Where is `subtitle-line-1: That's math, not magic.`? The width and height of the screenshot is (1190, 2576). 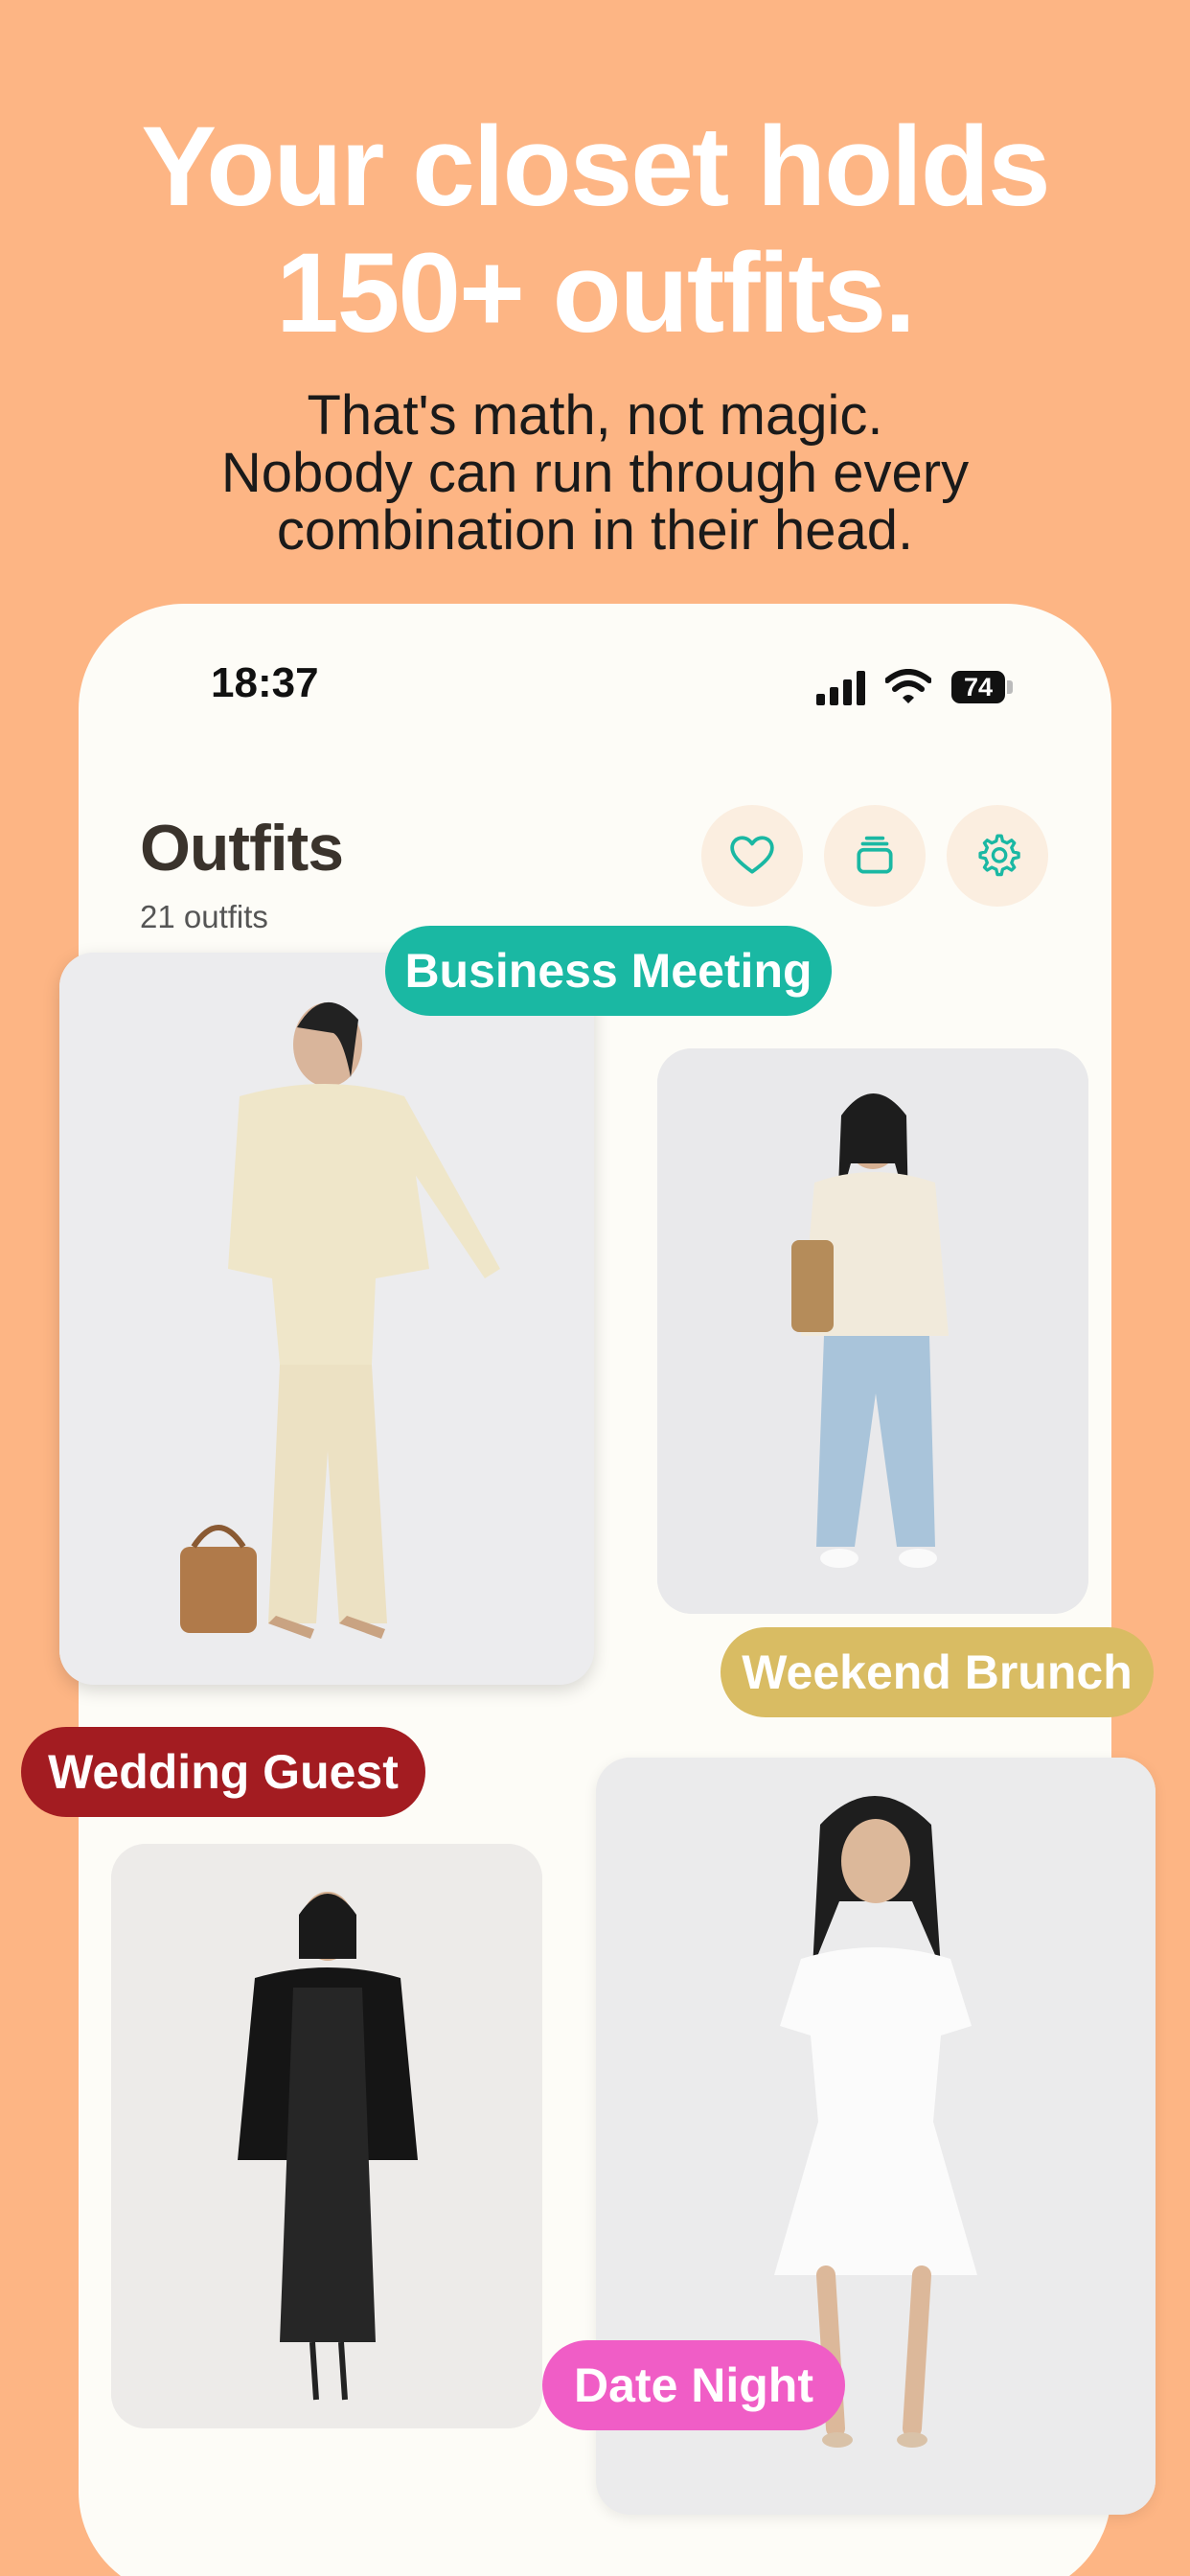 subtitle-line-1: That's math, not magic. is located at coordinates (595, 415).